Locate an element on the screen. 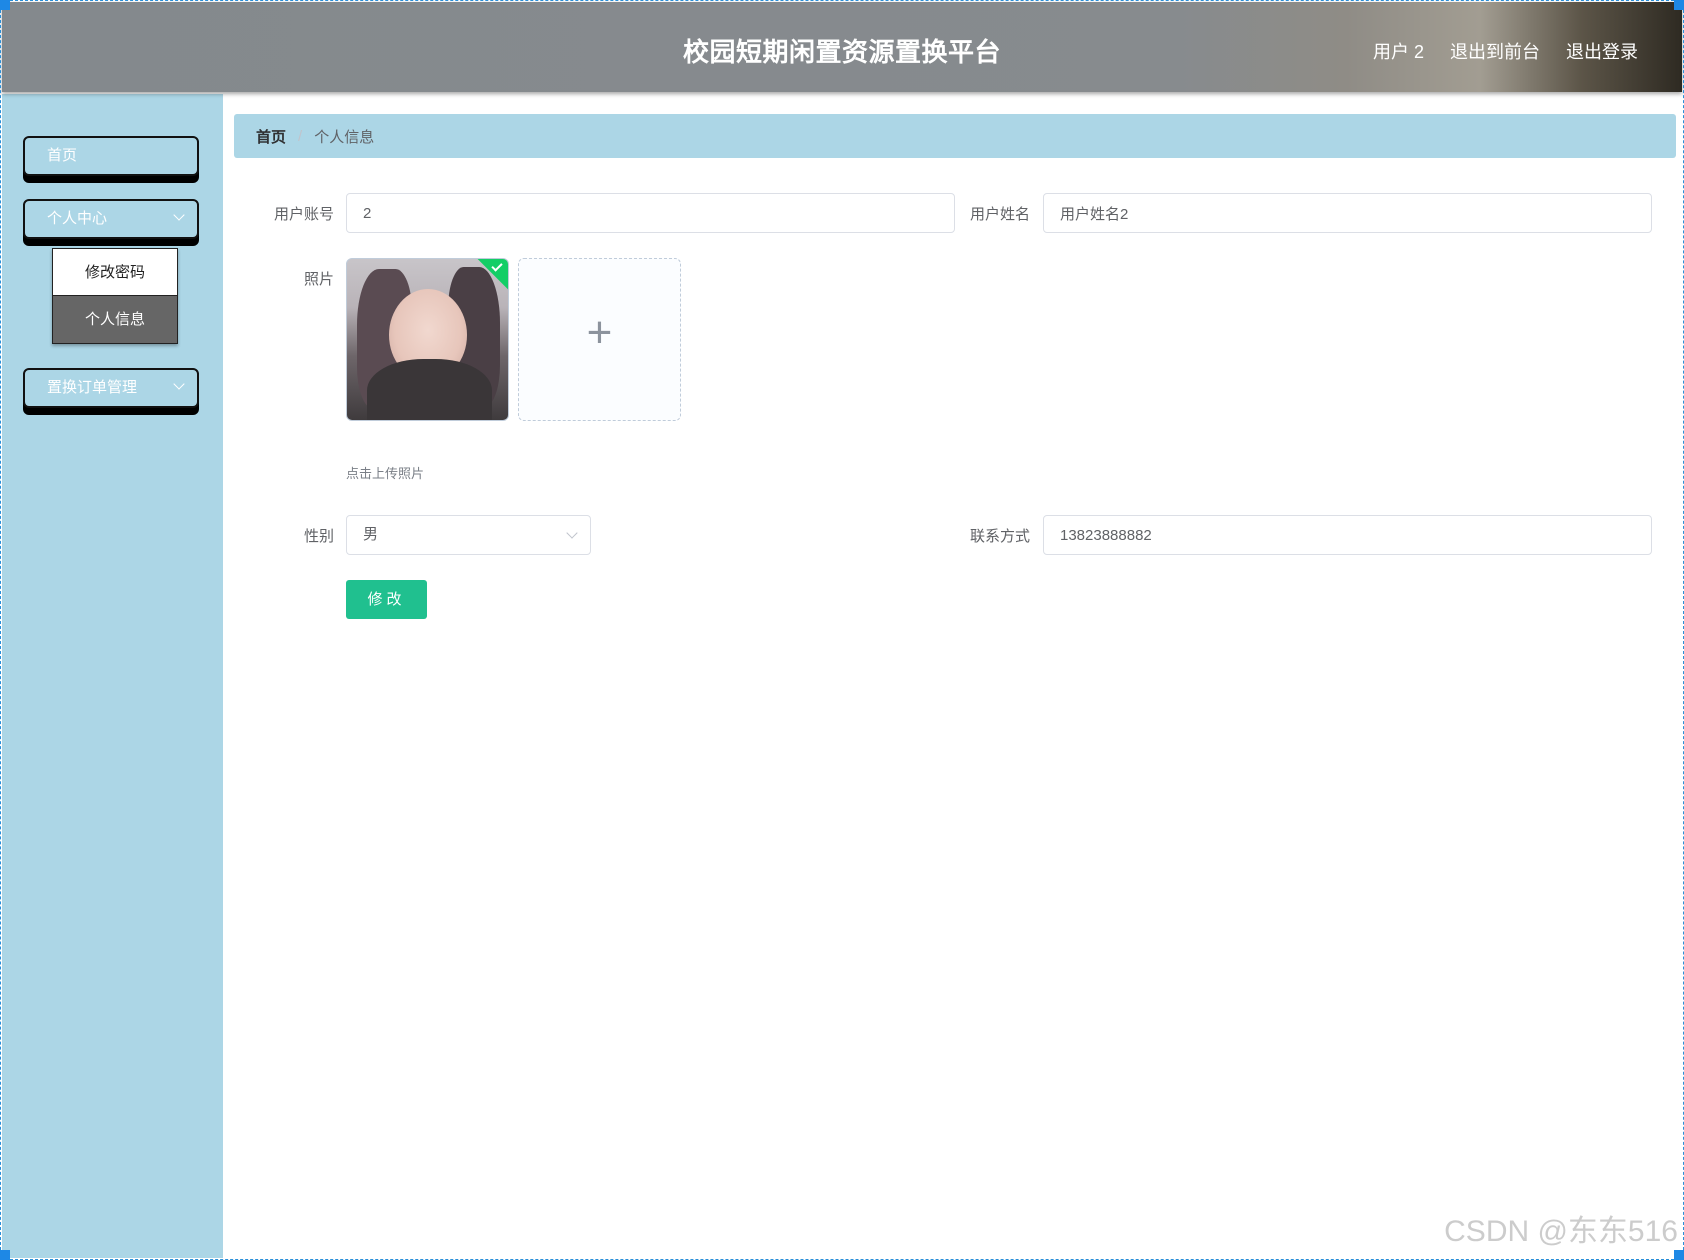 This screenshot has height=1260, width=1684. gender-select: 男 is located at coordinates (468, 535).